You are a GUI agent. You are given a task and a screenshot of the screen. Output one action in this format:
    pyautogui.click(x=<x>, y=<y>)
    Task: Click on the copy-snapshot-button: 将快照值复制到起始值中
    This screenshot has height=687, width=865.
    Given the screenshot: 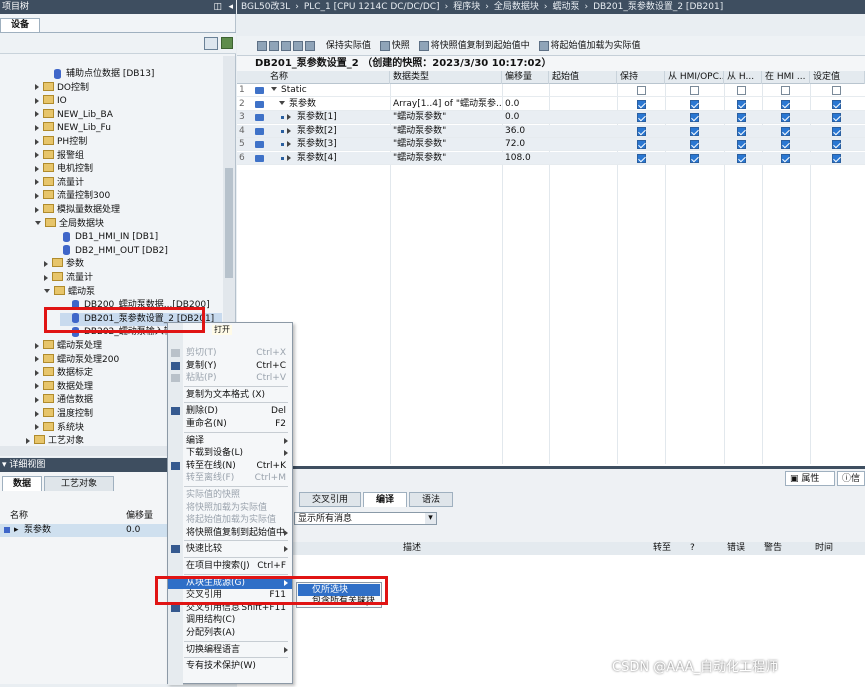 What is the action you would take?
    pyautogui.click(x=474, y=46)
    